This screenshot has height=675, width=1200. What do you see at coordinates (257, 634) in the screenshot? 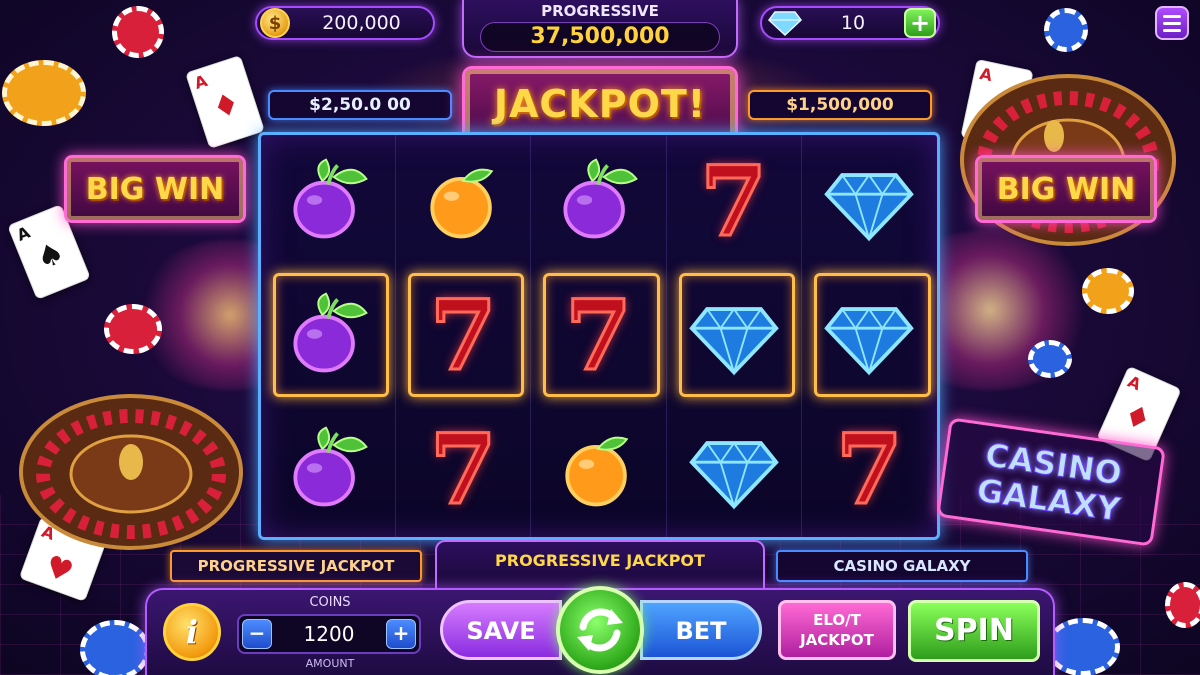
I see `decrease-bet-button: −` at bounding box center [257, 634].